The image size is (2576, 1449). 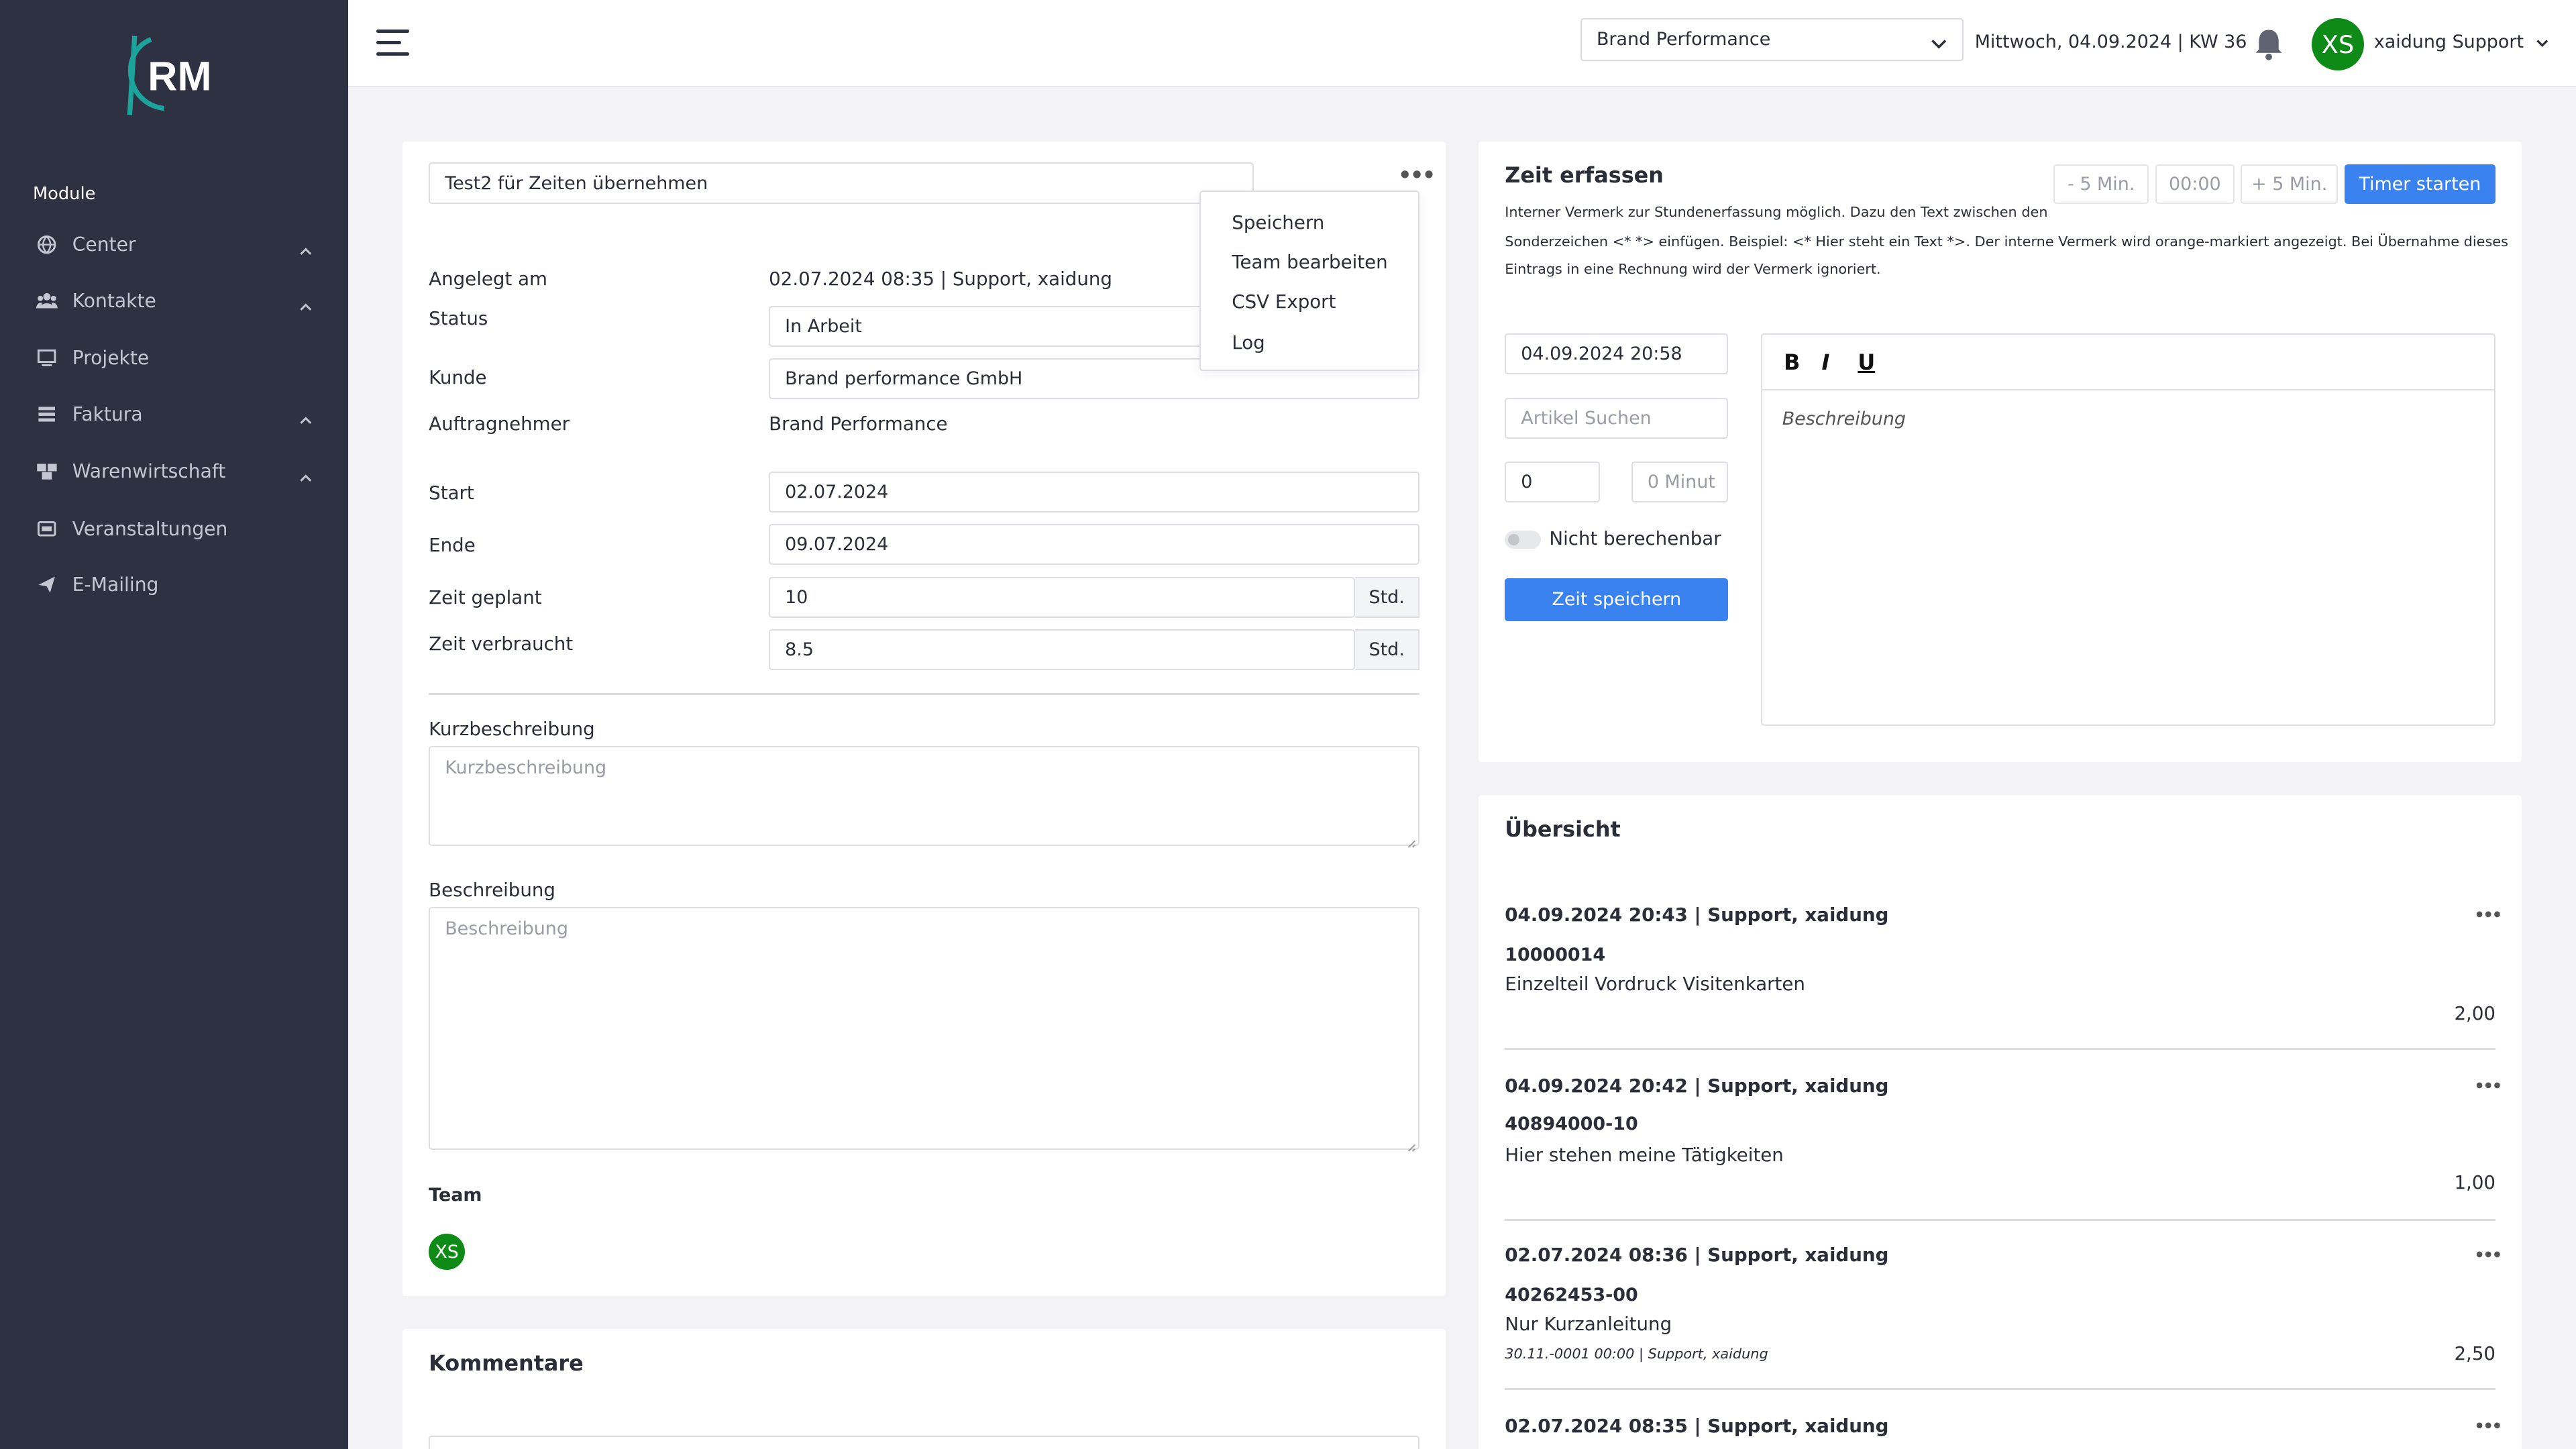 What do you see at coordinates (1792, 362) in the screenshot?
I see `bold-button: B` at bounding box center [1792, 362].